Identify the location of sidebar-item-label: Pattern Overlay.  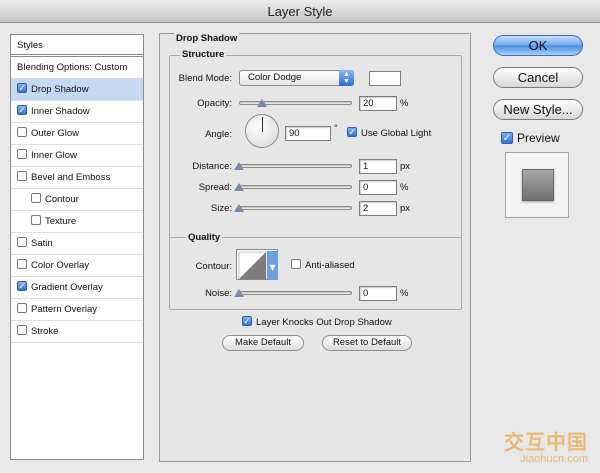
(64, 309).